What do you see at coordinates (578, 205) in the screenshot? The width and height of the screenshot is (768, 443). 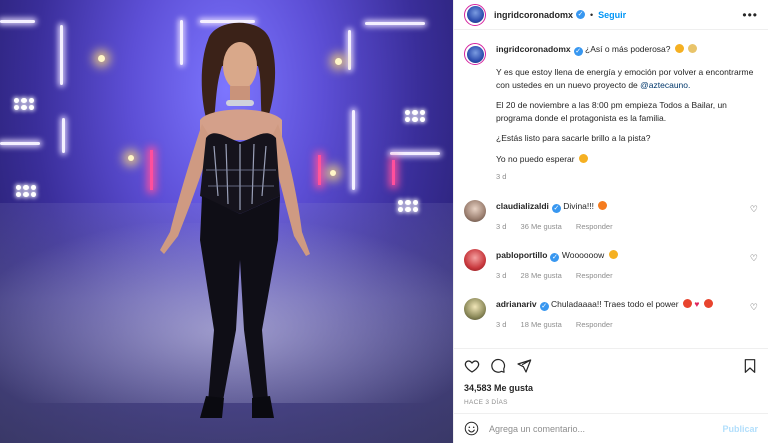 I see `comment-text: Divina!!!` at bounding box center [578, 205].